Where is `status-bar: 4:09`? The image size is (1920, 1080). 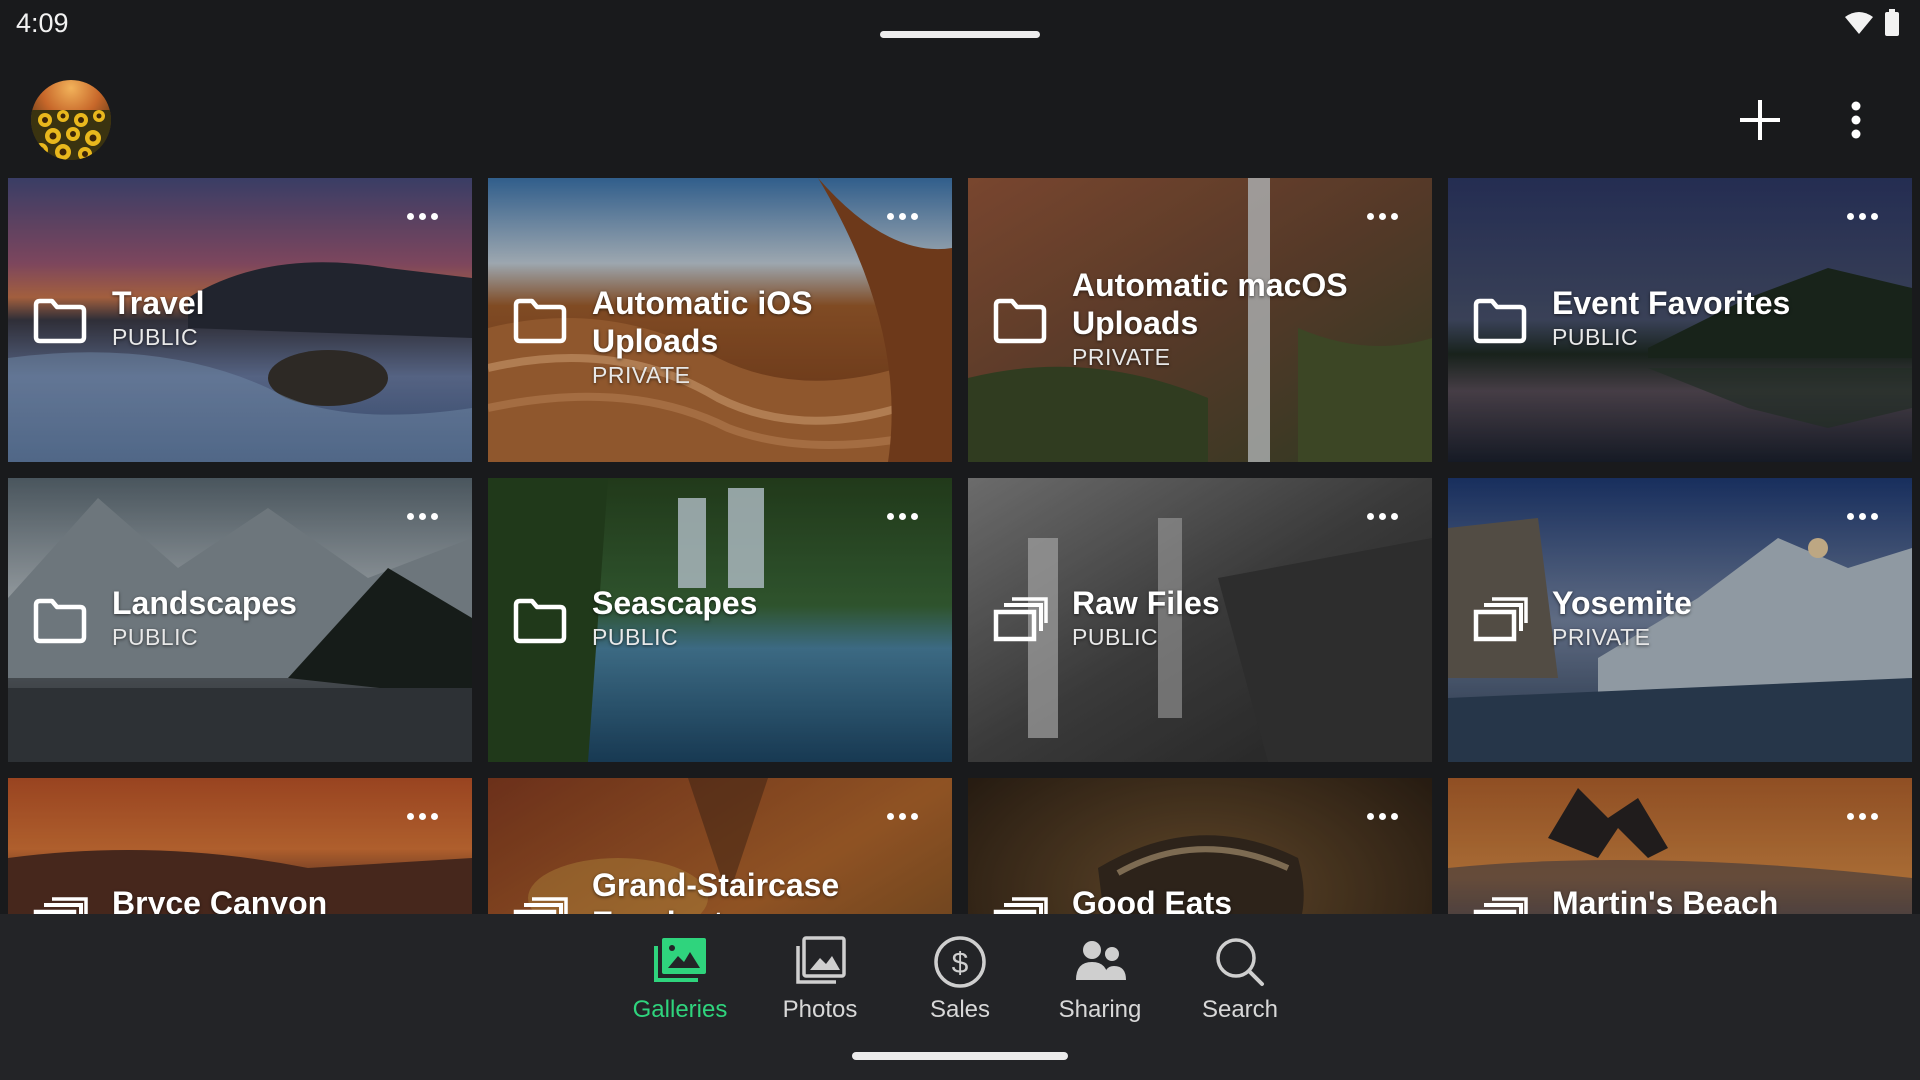
status-bar: 4:09 is located at coordinates (960, 24).